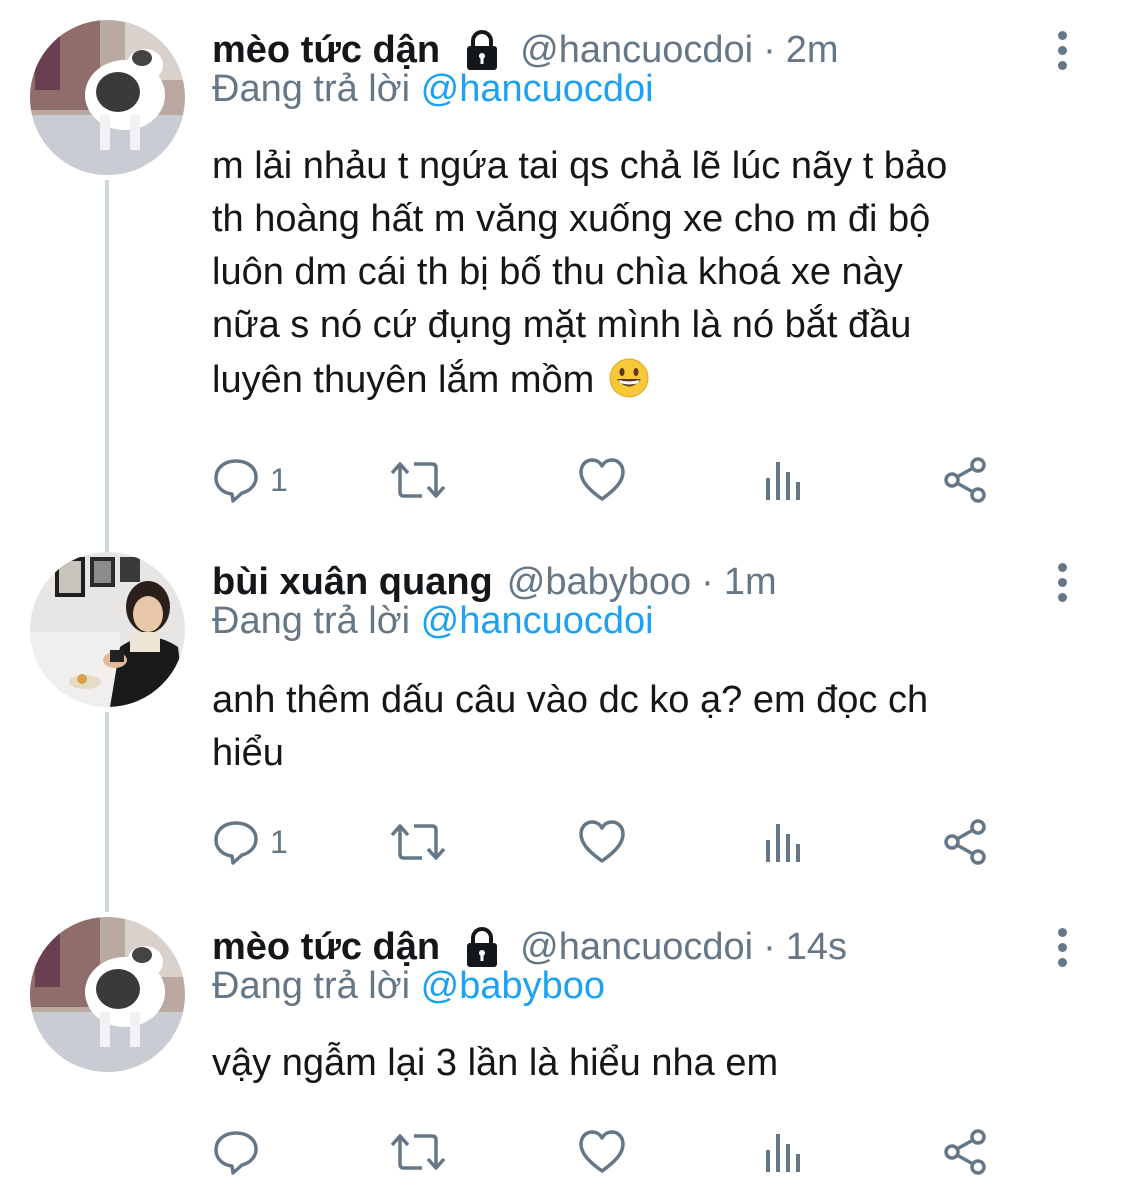 This screenshot has width=1125, height=1193. Describe the element at coordinates (570, 700) in the screenshot. I see `text-line: anh thêm dấu câu vào dc ko ạ? em đọc ch` at that location.